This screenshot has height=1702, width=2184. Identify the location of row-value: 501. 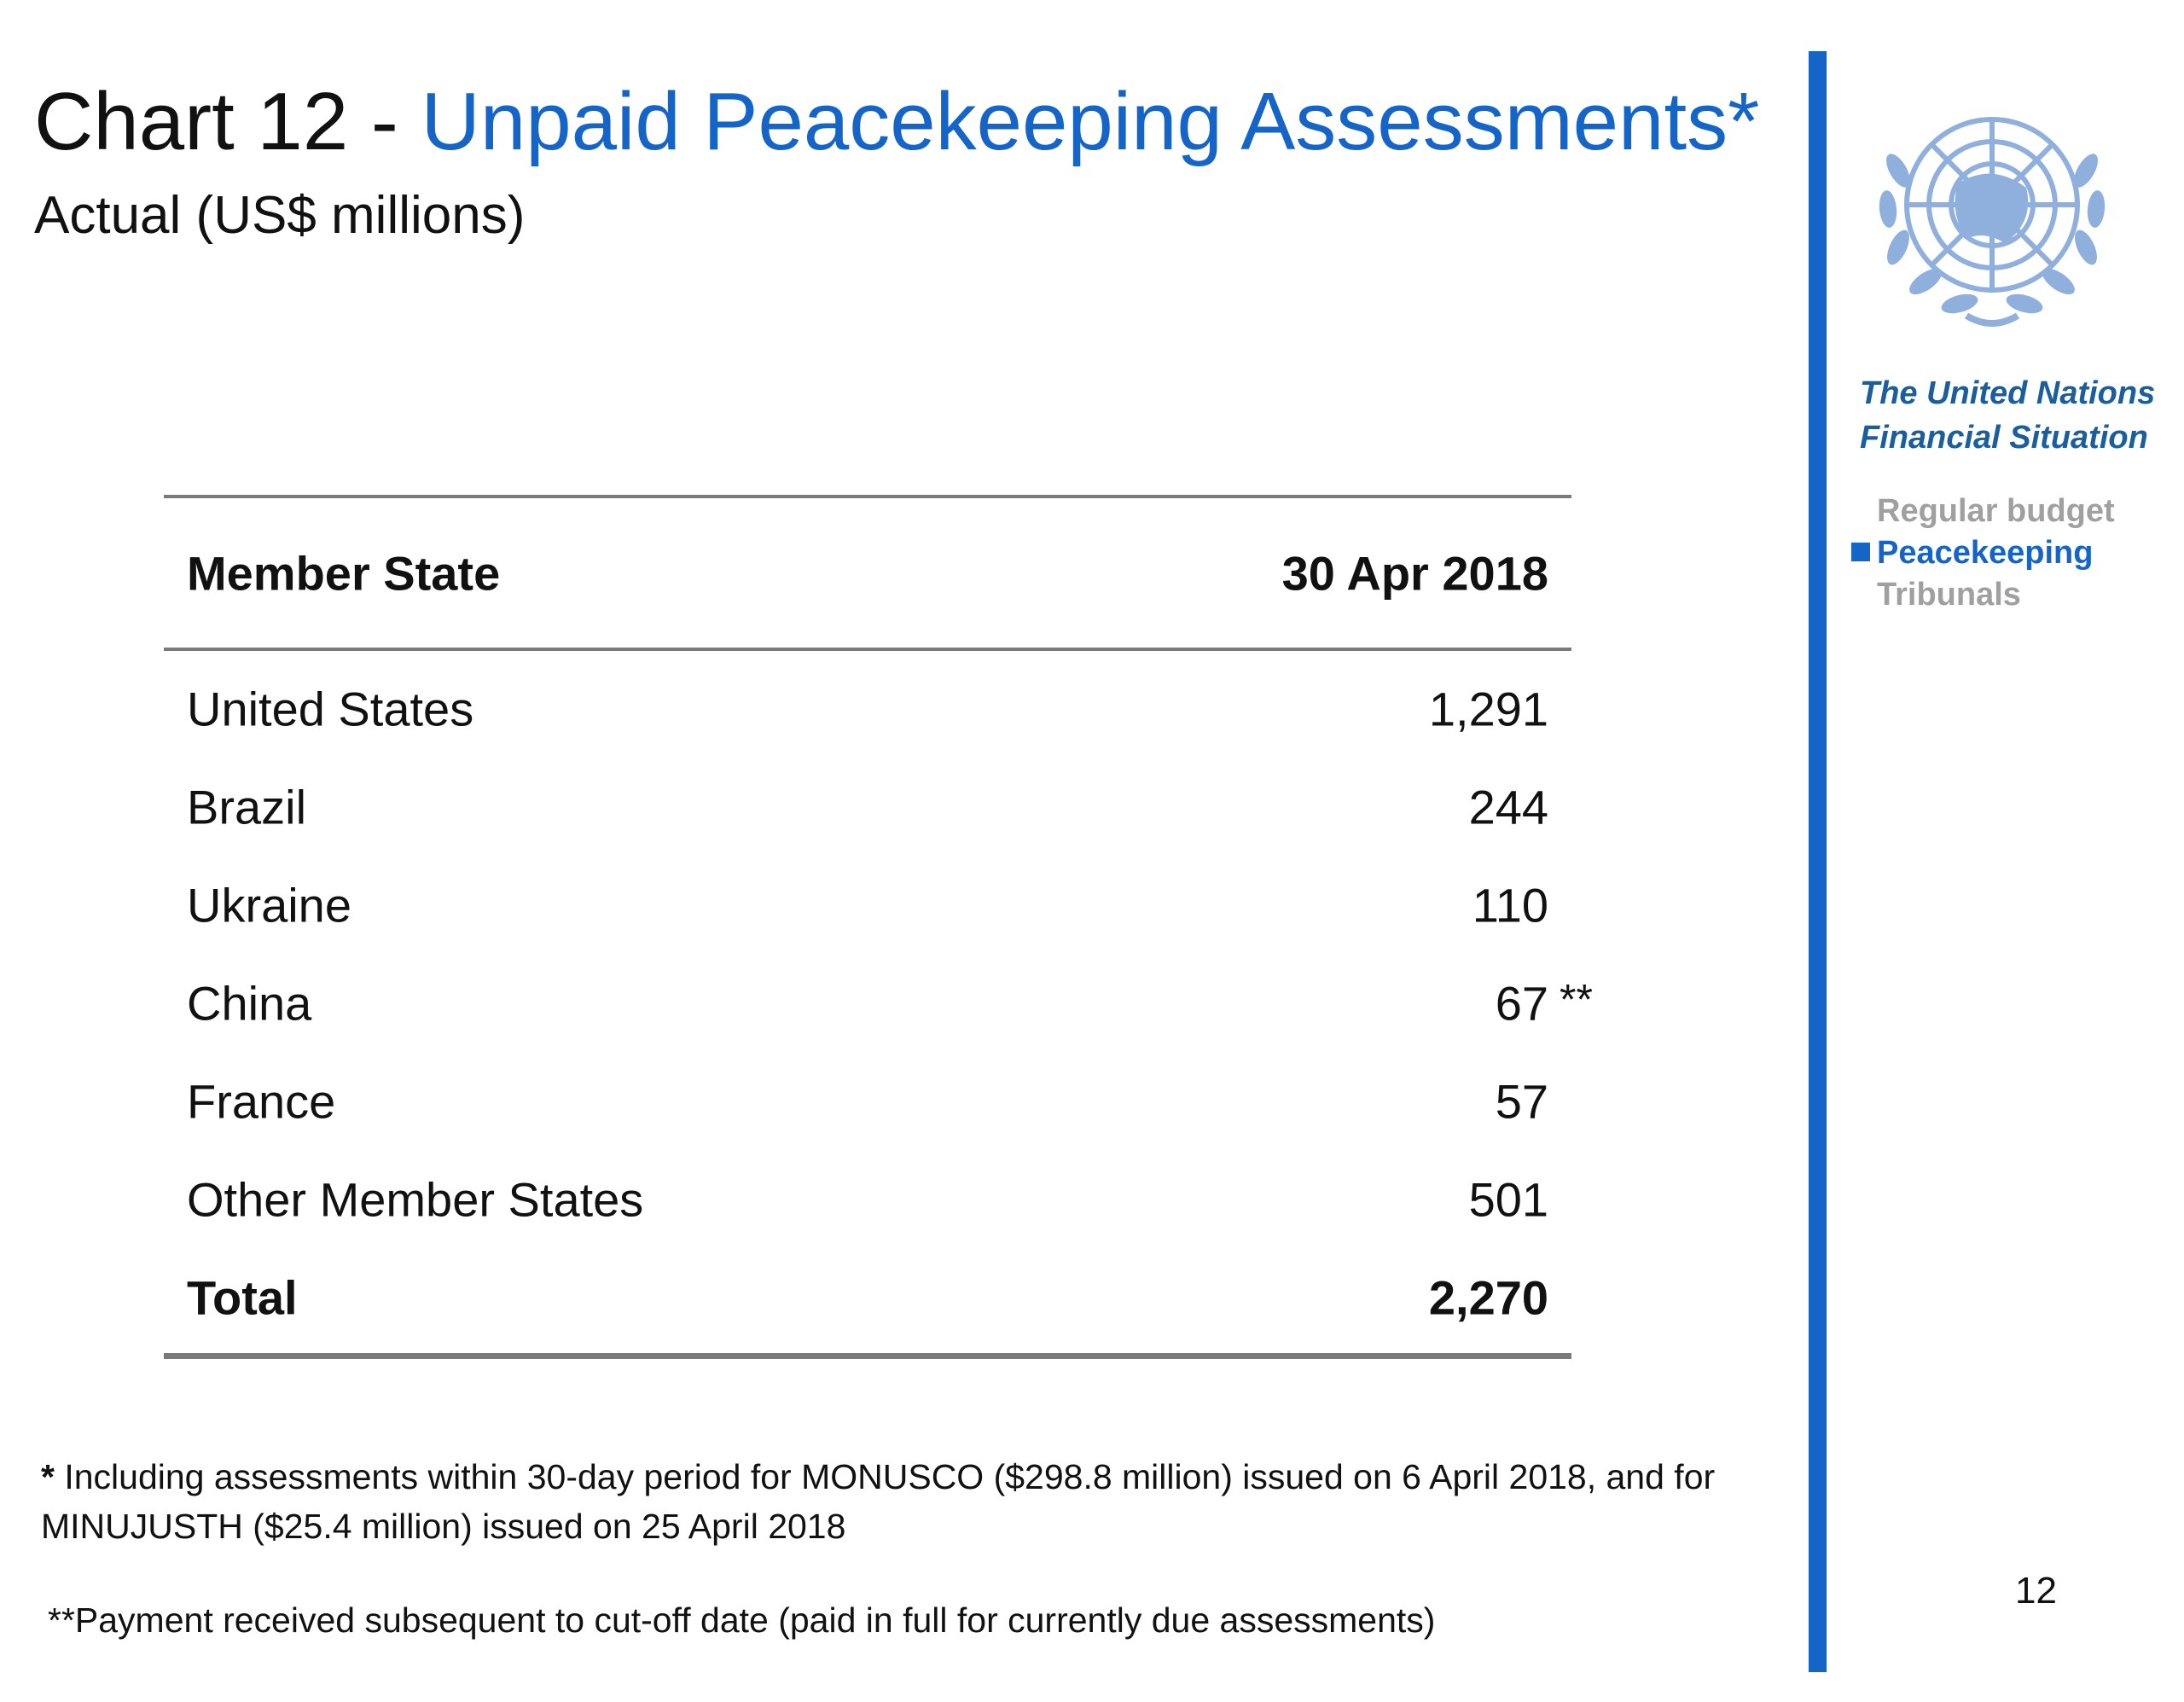
(1508, 1199).